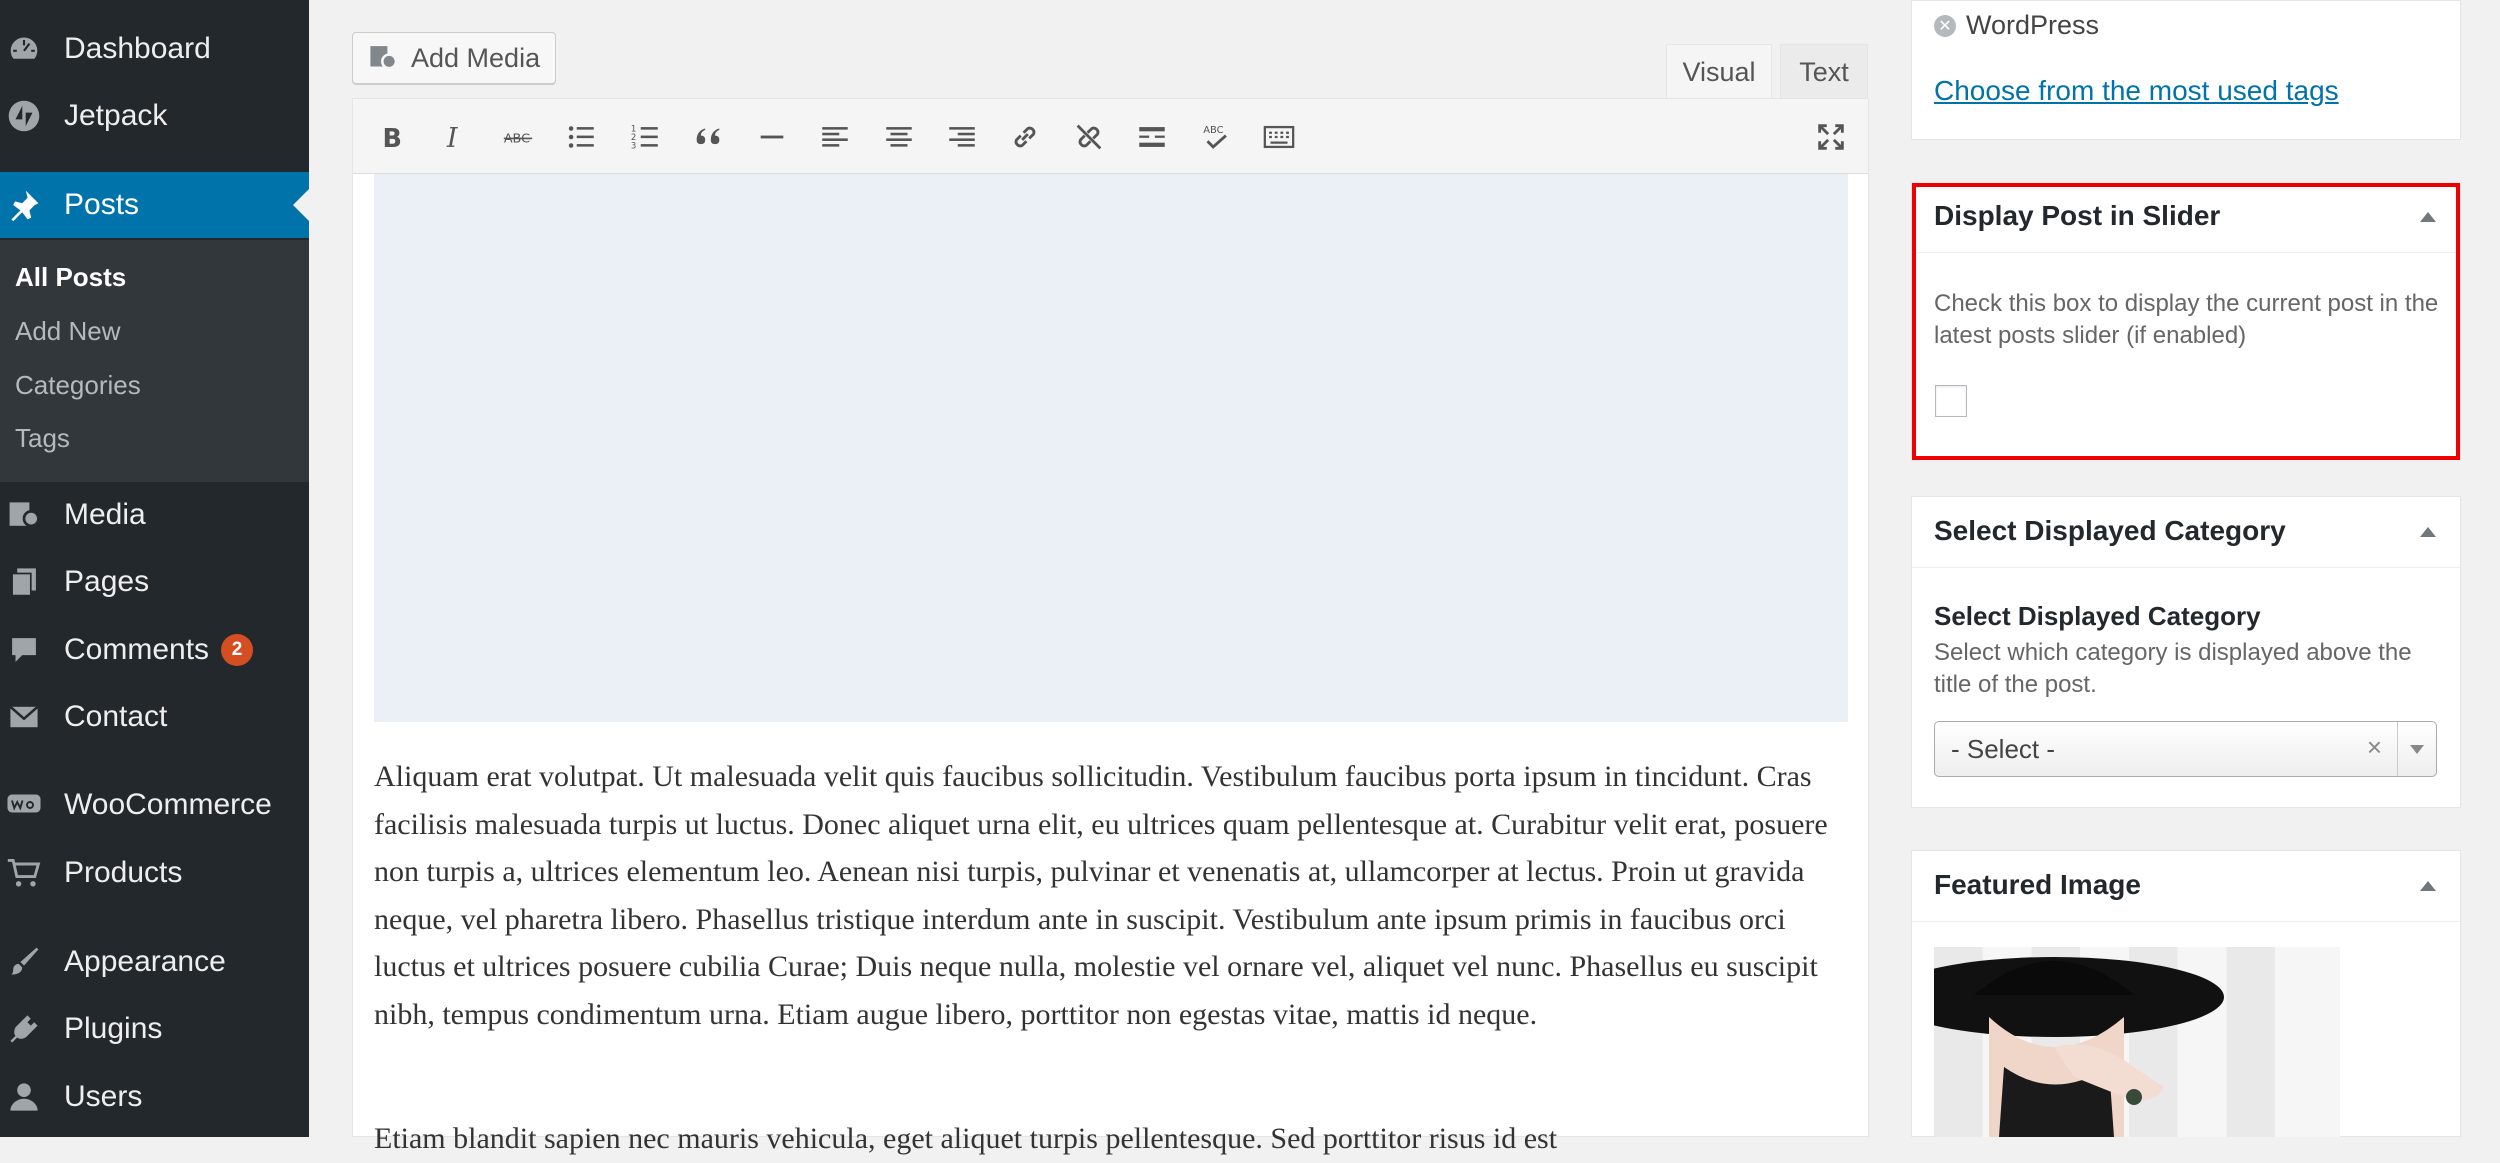 The width and height of the screenshot is (2500, 1163). Describe the element at coordinates (1831, 137) in the screenshot. I see `fullscreen-icon` at that location.